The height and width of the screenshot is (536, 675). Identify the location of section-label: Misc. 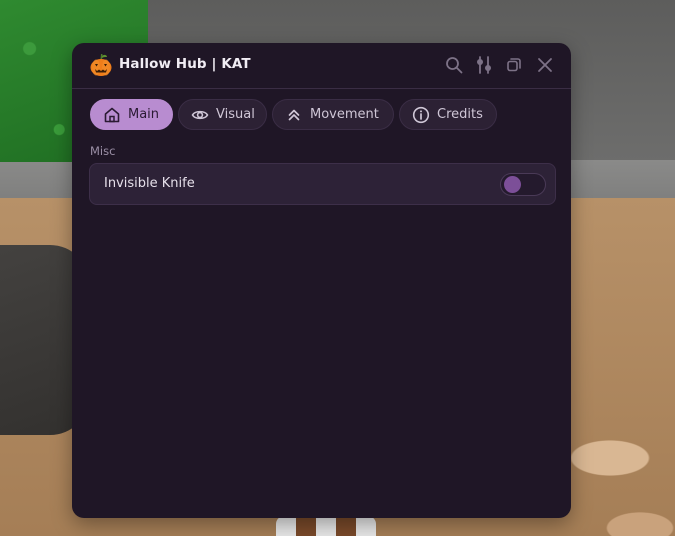
(103, 151).